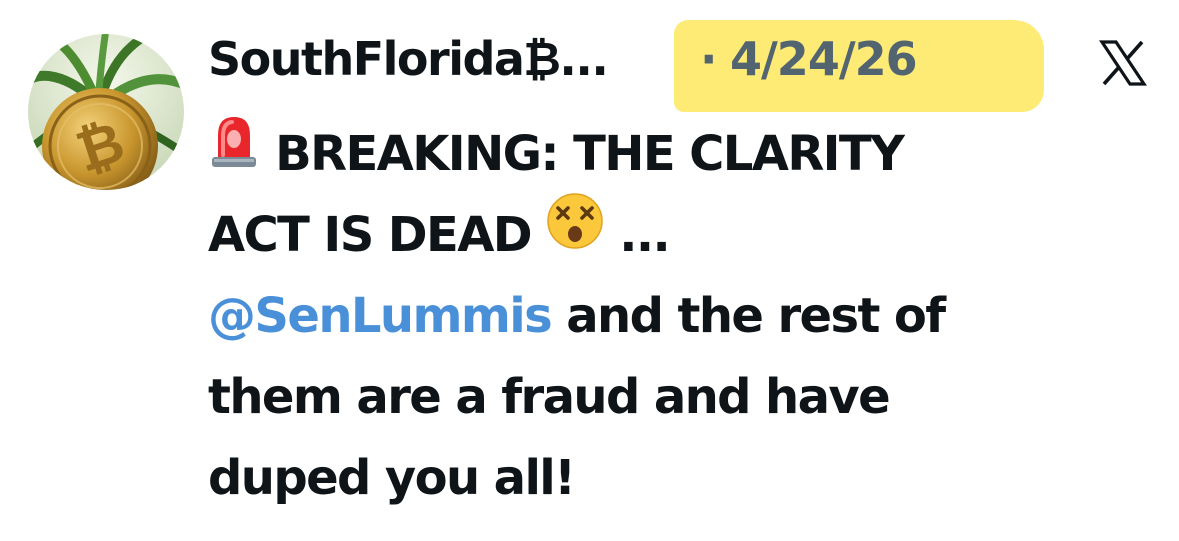 The width and height of the screenshot is (1179, 541). I want to click on avatar: ₿, so click(106, 112).